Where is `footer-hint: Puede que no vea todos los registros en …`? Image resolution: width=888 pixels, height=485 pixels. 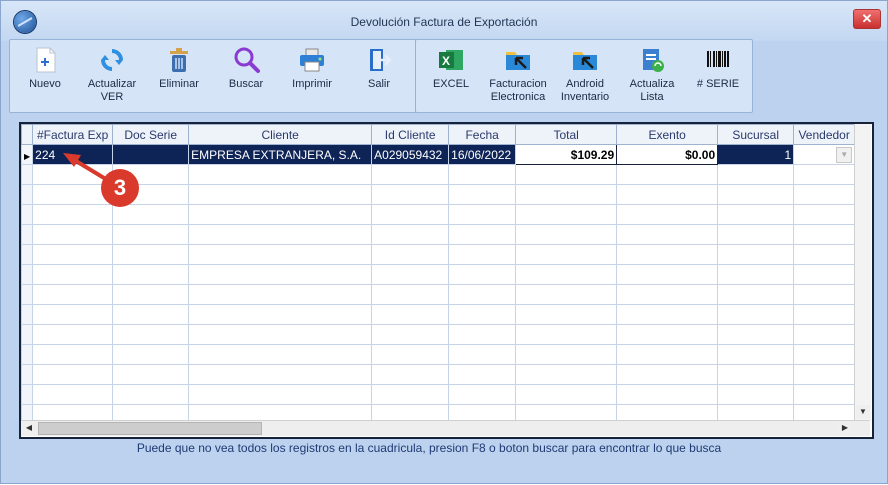
footer-hint: Puede que no vea todos los registros en … is located at coordinates (429, 448).